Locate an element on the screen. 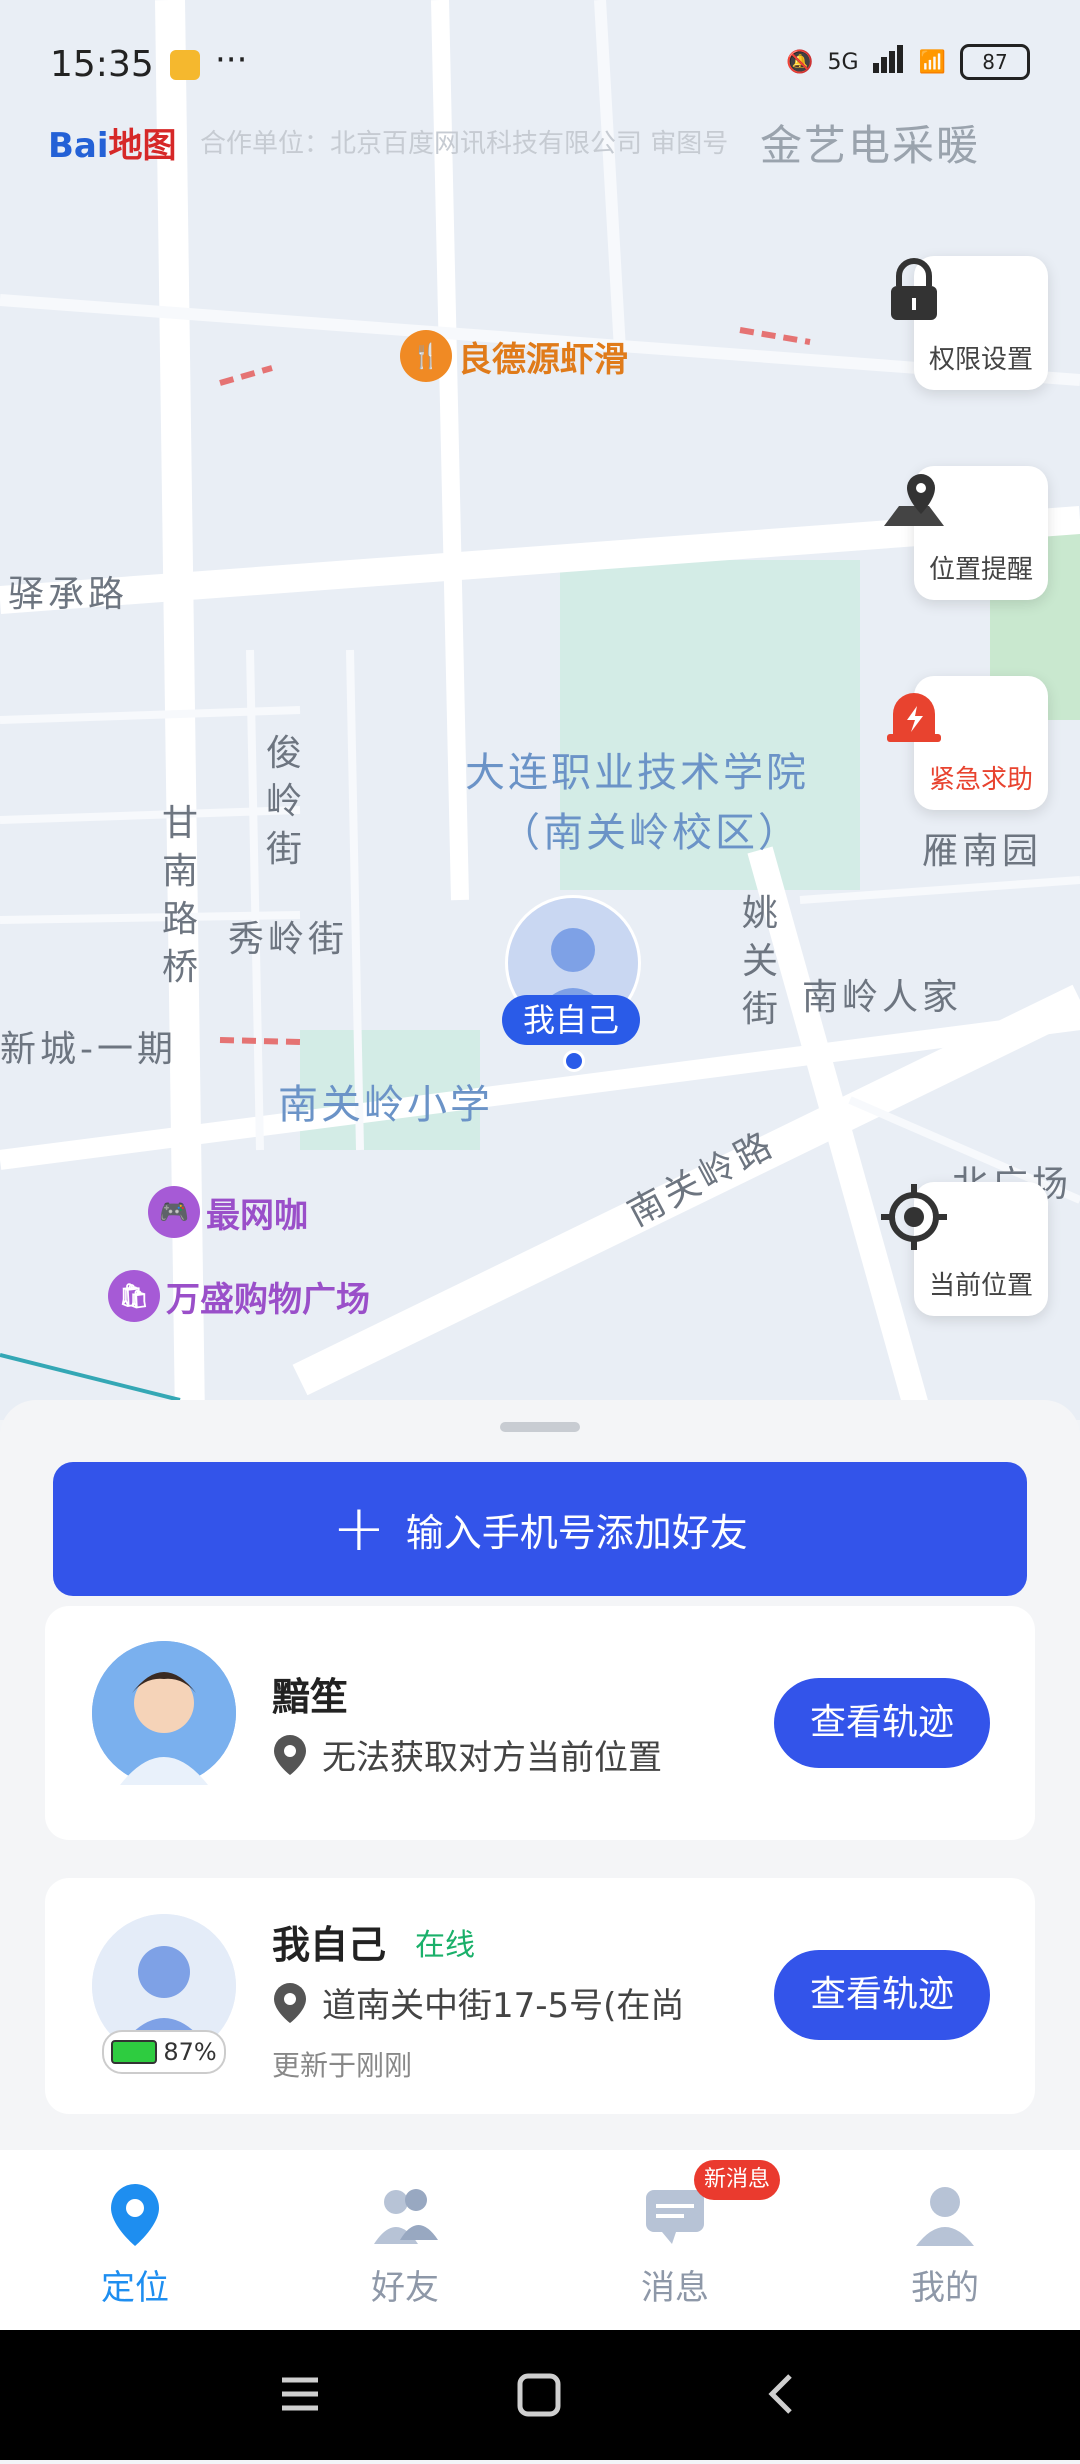  tab-label: 我的 is located at coordinates (945, 2288).